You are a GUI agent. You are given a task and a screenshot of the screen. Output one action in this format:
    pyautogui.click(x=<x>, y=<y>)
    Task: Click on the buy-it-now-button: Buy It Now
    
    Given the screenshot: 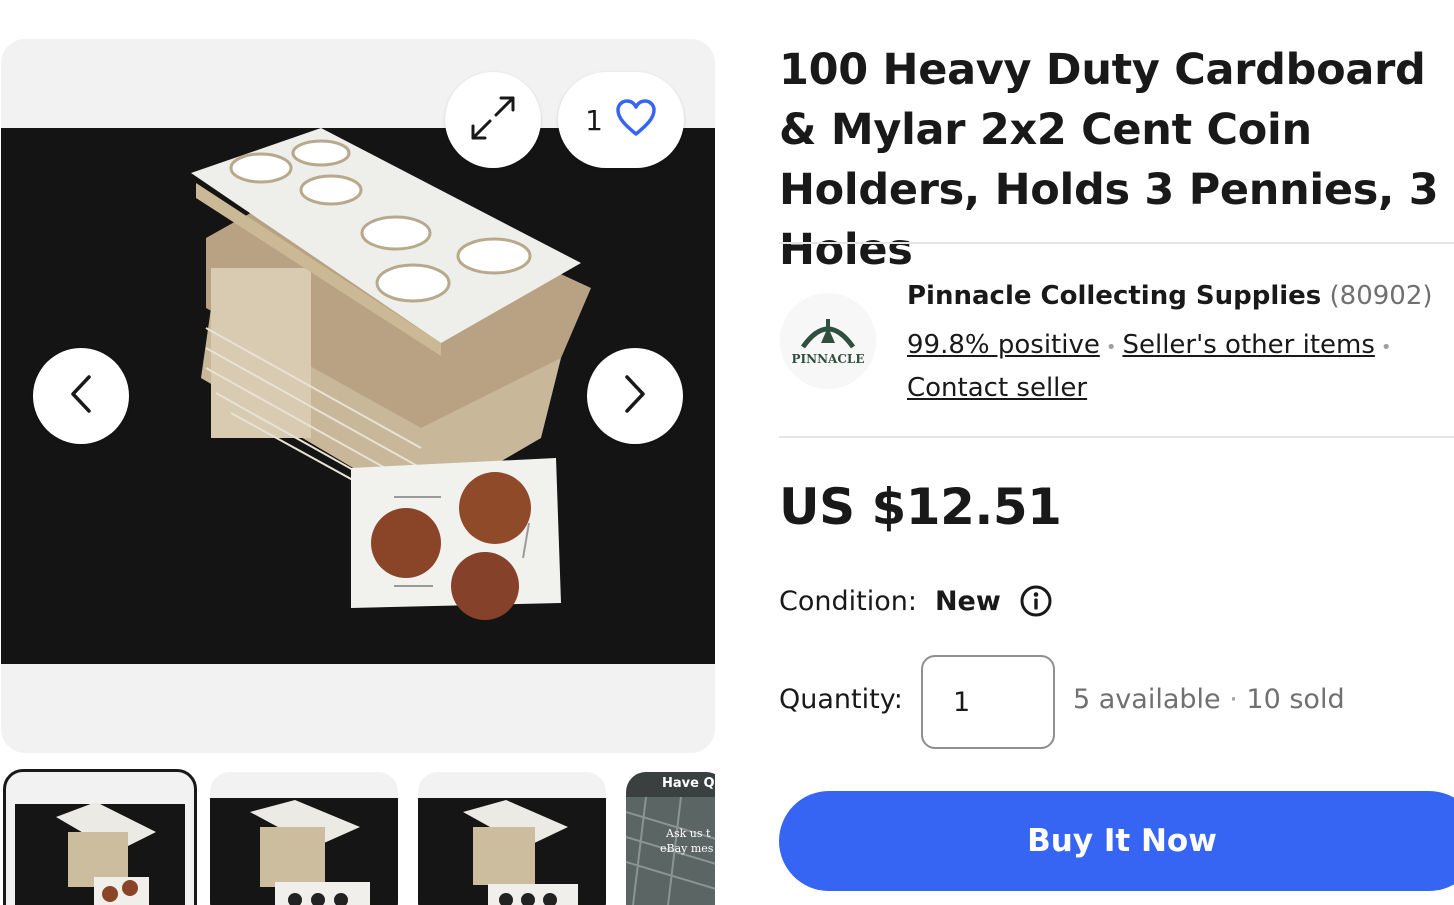 What is the action you would take?
    pyautogui.click(x=1116, y=841)
    